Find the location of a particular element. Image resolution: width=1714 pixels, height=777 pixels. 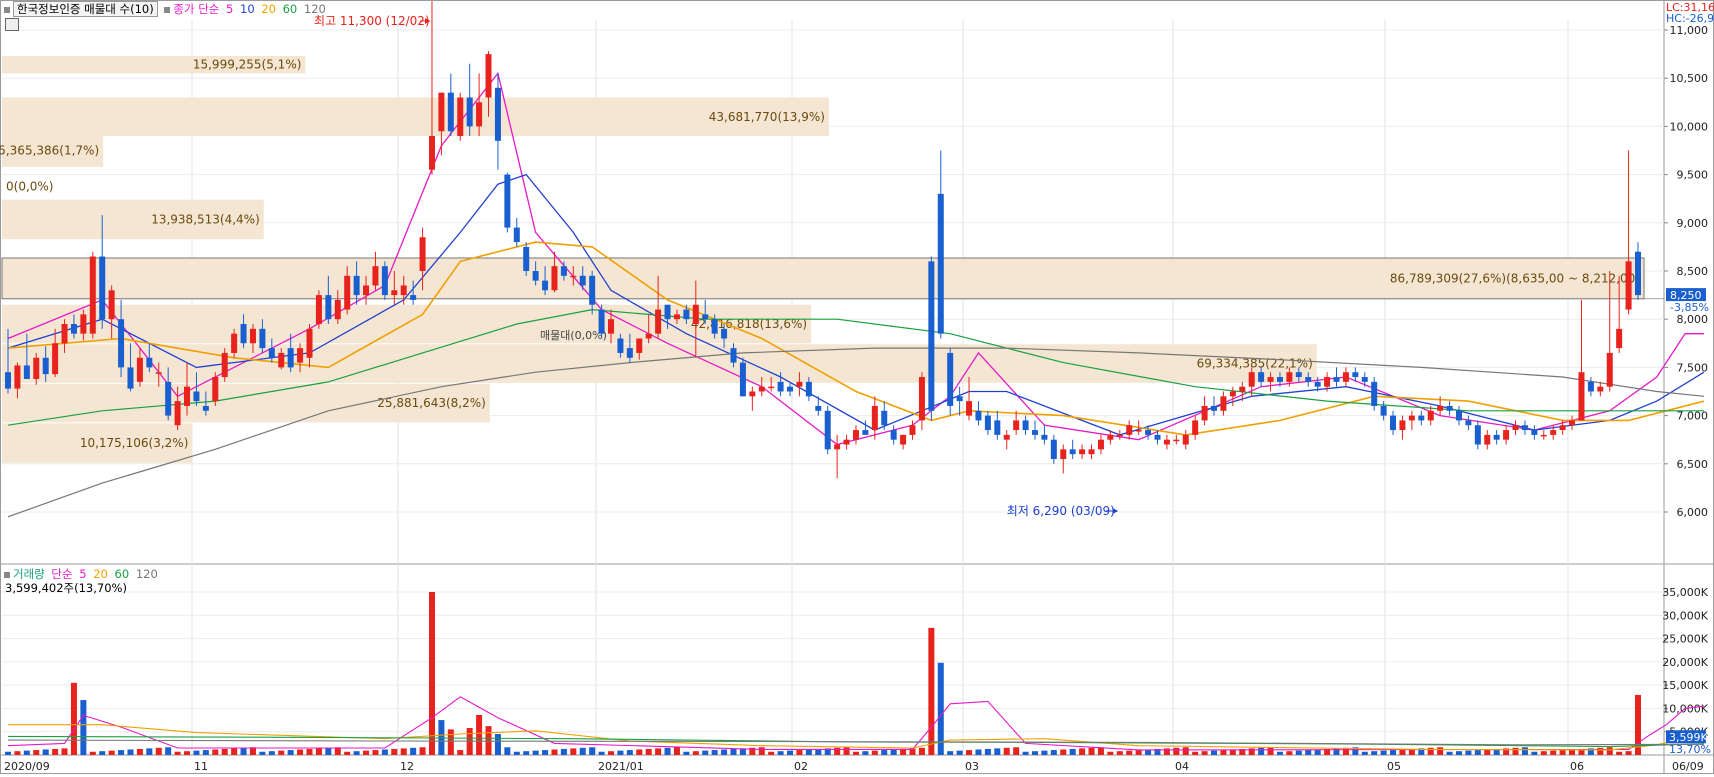

high-annotation: 최고 11,300 (12/02) is located at coordinates (372, 21).